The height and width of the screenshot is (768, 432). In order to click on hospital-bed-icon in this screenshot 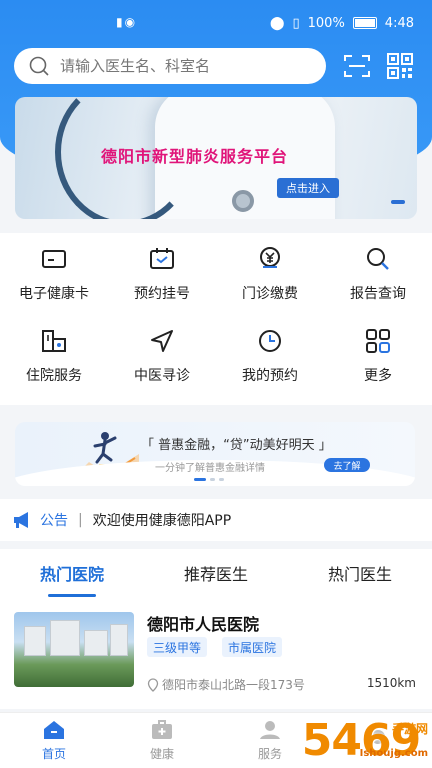, I will do `click(54, 341)`.